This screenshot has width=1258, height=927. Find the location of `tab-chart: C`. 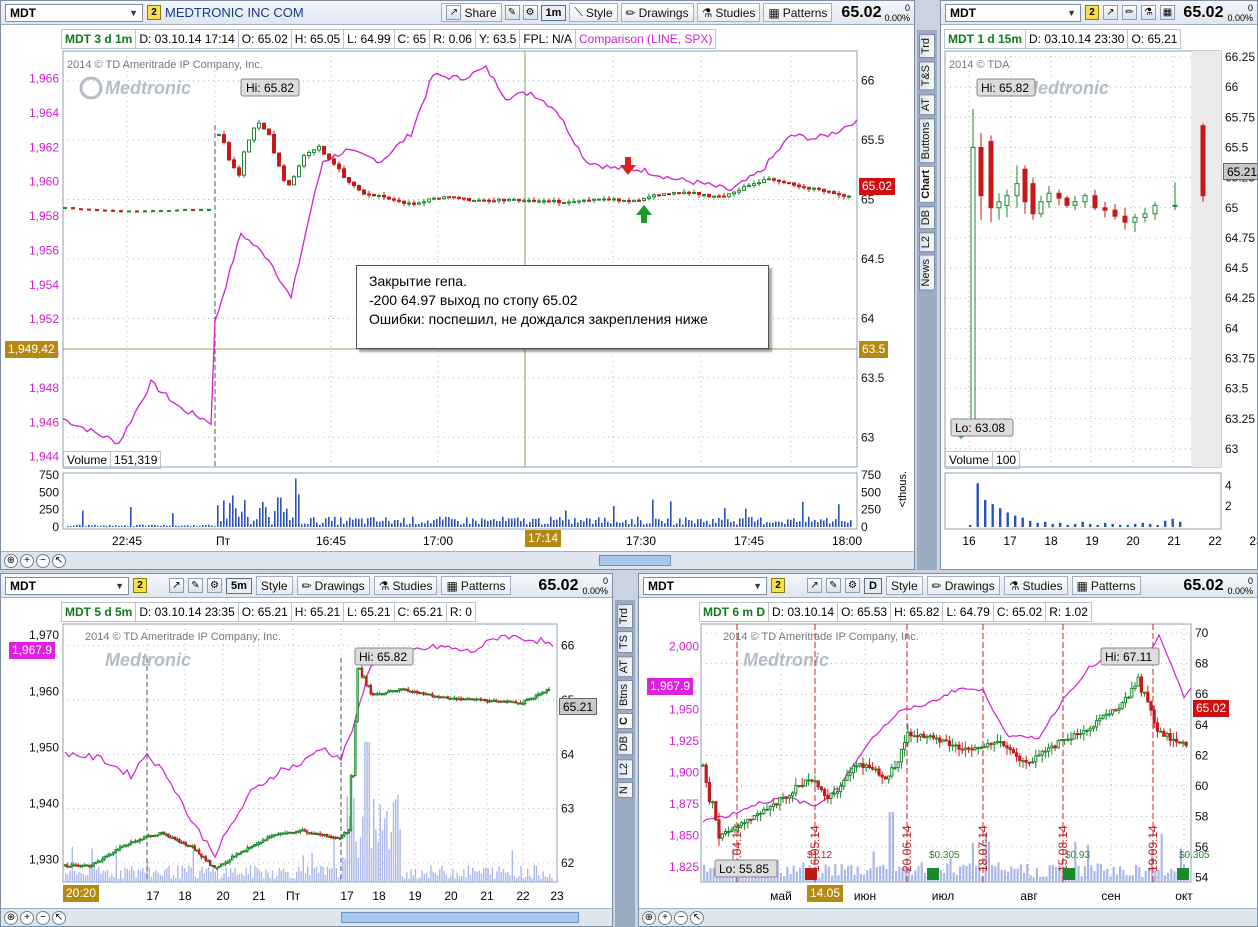

tab-chart: C is located at coordinates (625, 721).